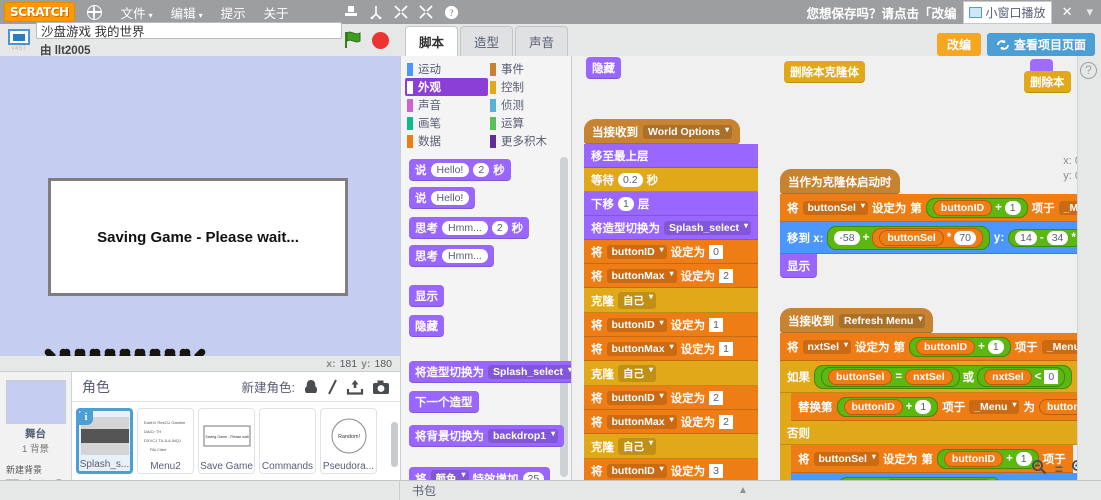 The height and width of the screenshot is (500, 1101). What do you see at coordinates (671, 204) in the screenshot?
I see `block-go-back-layers: 下移 1 层` at bounding box center [671, 204].